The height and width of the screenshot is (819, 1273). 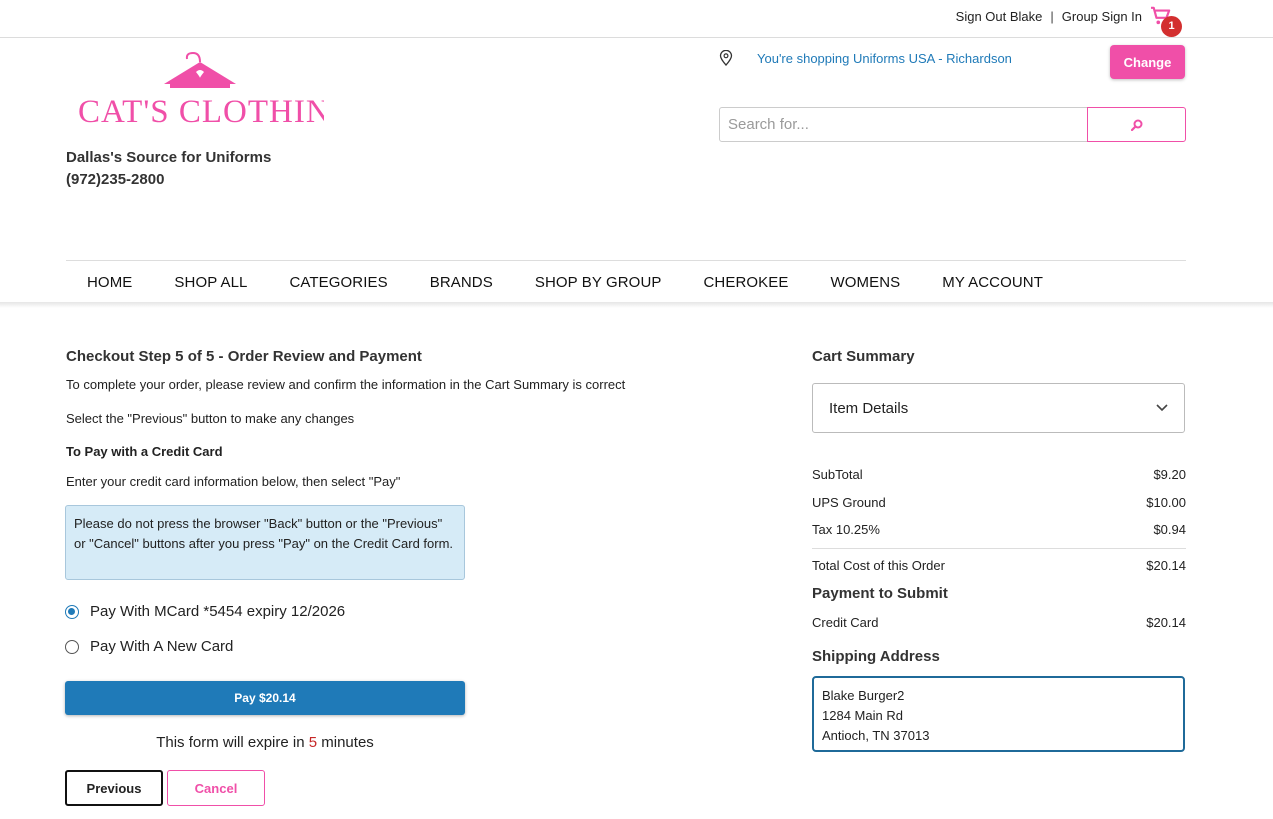 I want to click on nav-item-cherokee: CHEROKEE, so click(x=745, y=283).